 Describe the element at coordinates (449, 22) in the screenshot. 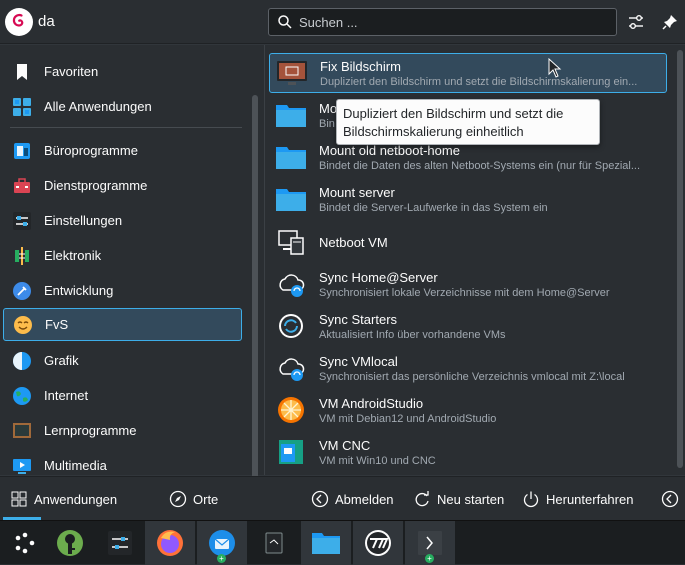

I see `search-input` at that location.